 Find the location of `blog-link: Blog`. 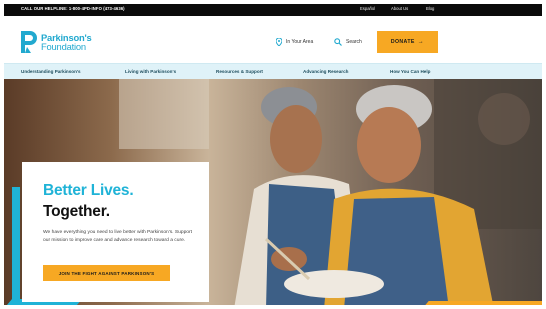

blog-link: Blog is located at coordinates (430, 8).